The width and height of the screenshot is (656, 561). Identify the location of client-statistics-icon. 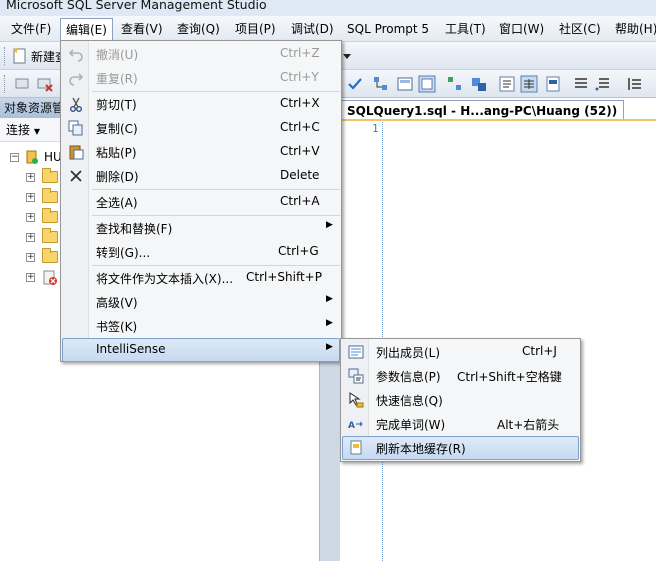
(479, 84).